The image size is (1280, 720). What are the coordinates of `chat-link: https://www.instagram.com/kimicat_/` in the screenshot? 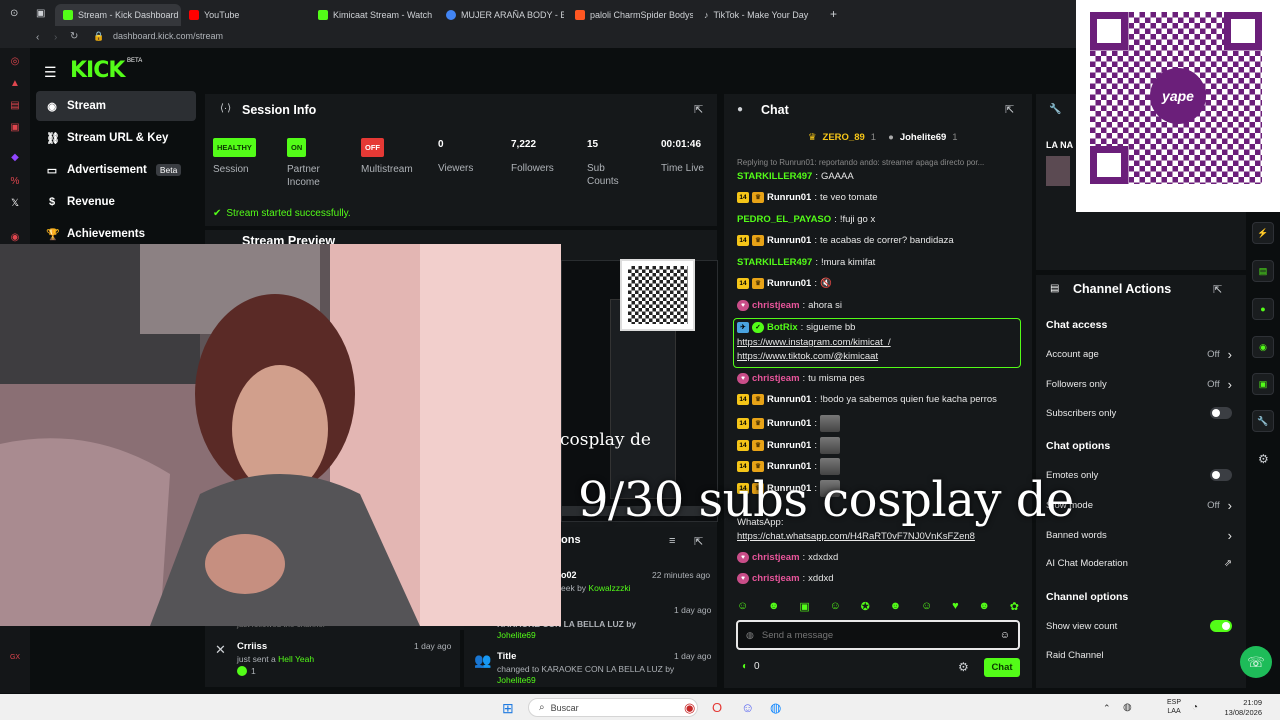 It's located at (814, 342).